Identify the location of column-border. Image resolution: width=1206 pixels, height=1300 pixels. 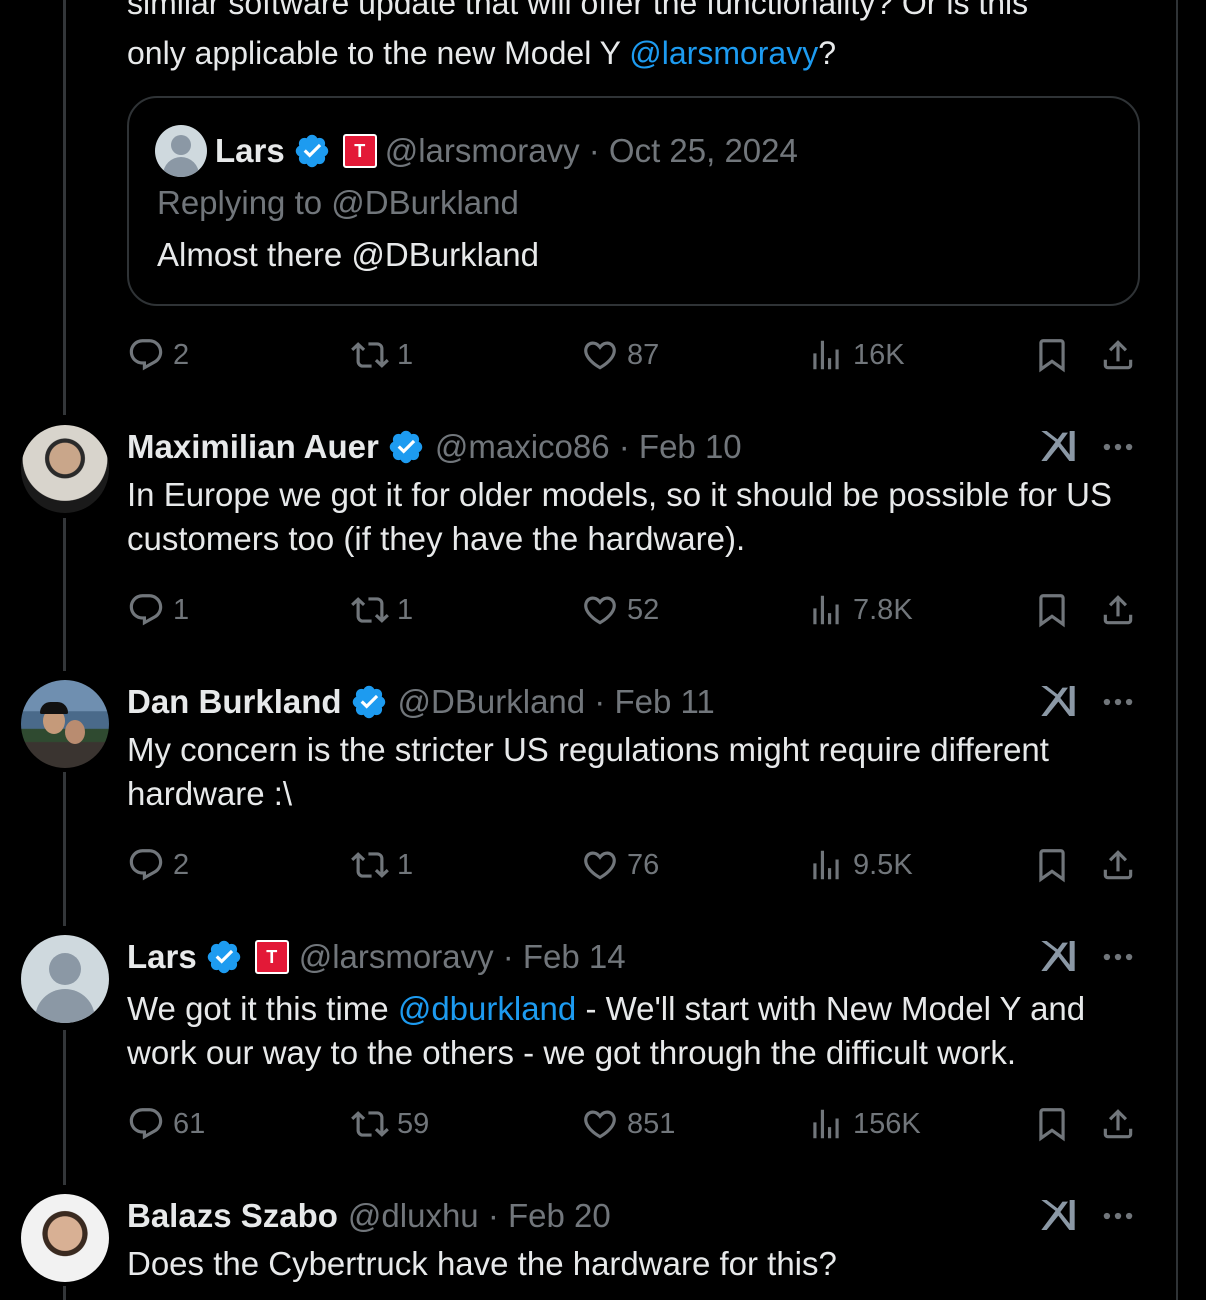
(1177, 650).